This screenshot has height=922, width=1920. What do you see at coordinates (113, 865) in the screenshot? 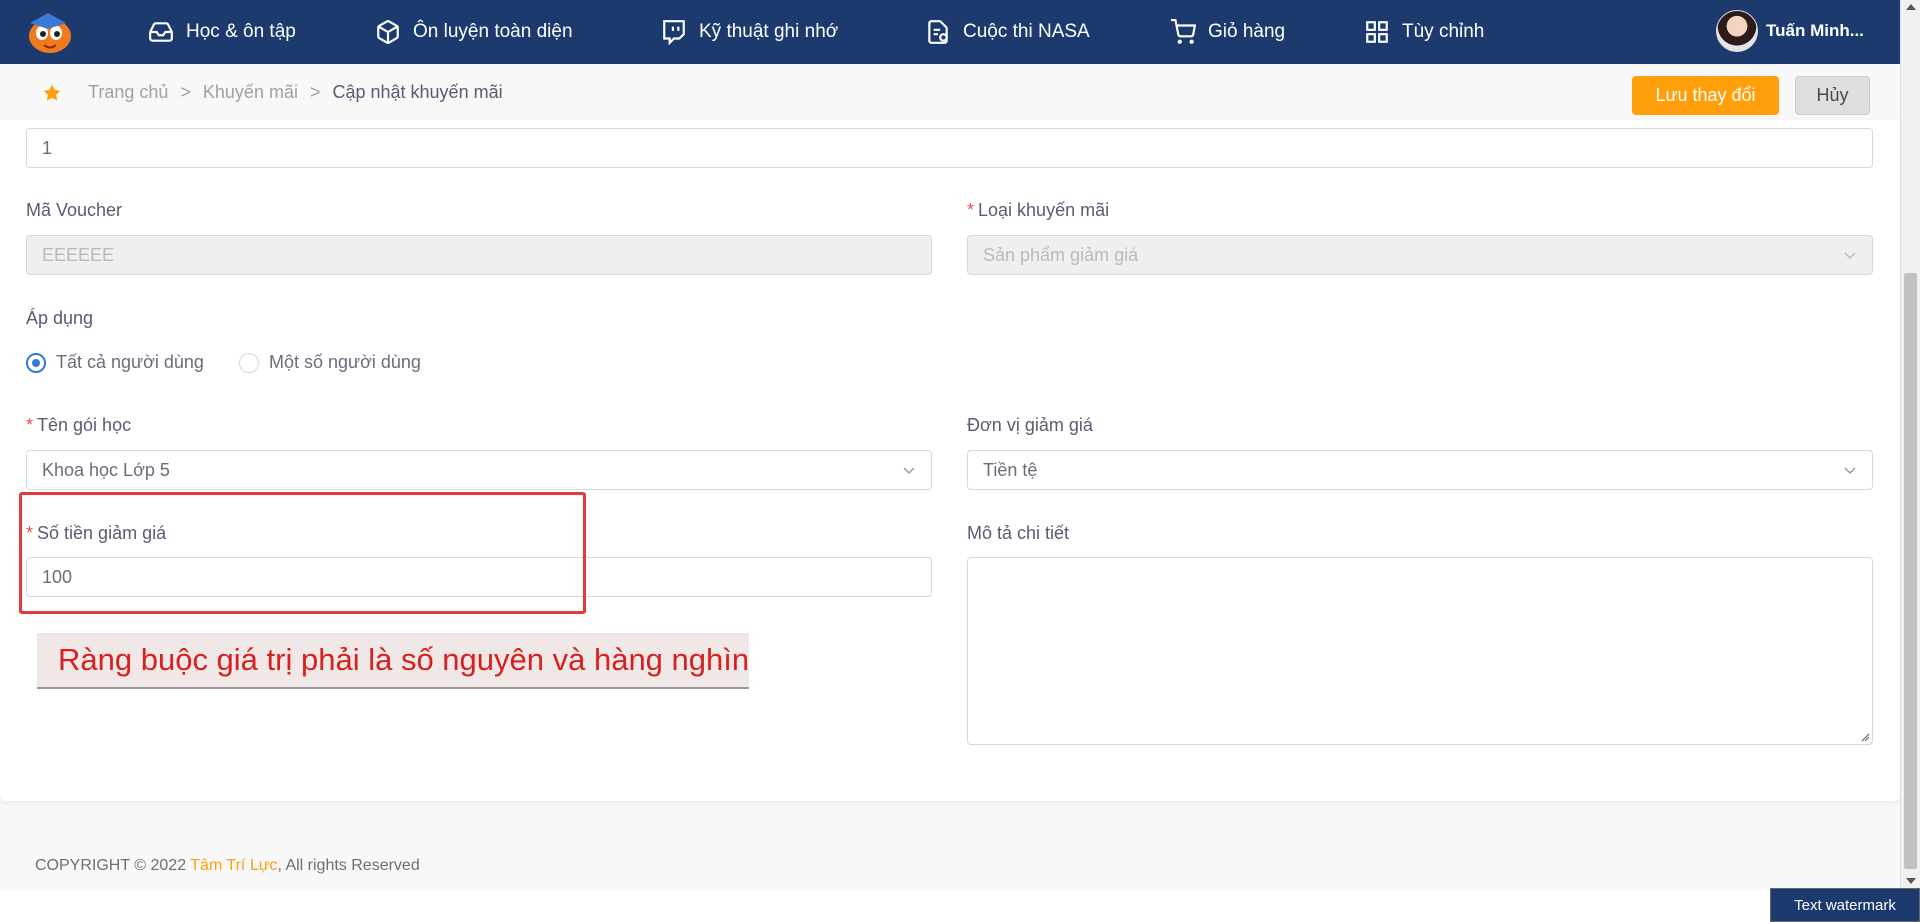
I see `footer-prefix: COPYRIGHT © 2022` at bounding box center [113, 865].